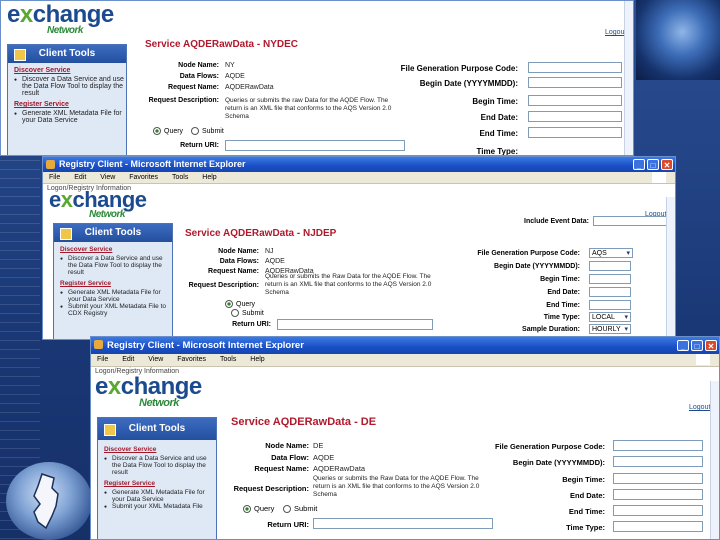 The width and height of the screenshot is (720, 540). Describe the element at coordinates (304, 422) in the screenshot. I see `service-title: Service AQDERawData - DE` at that location.